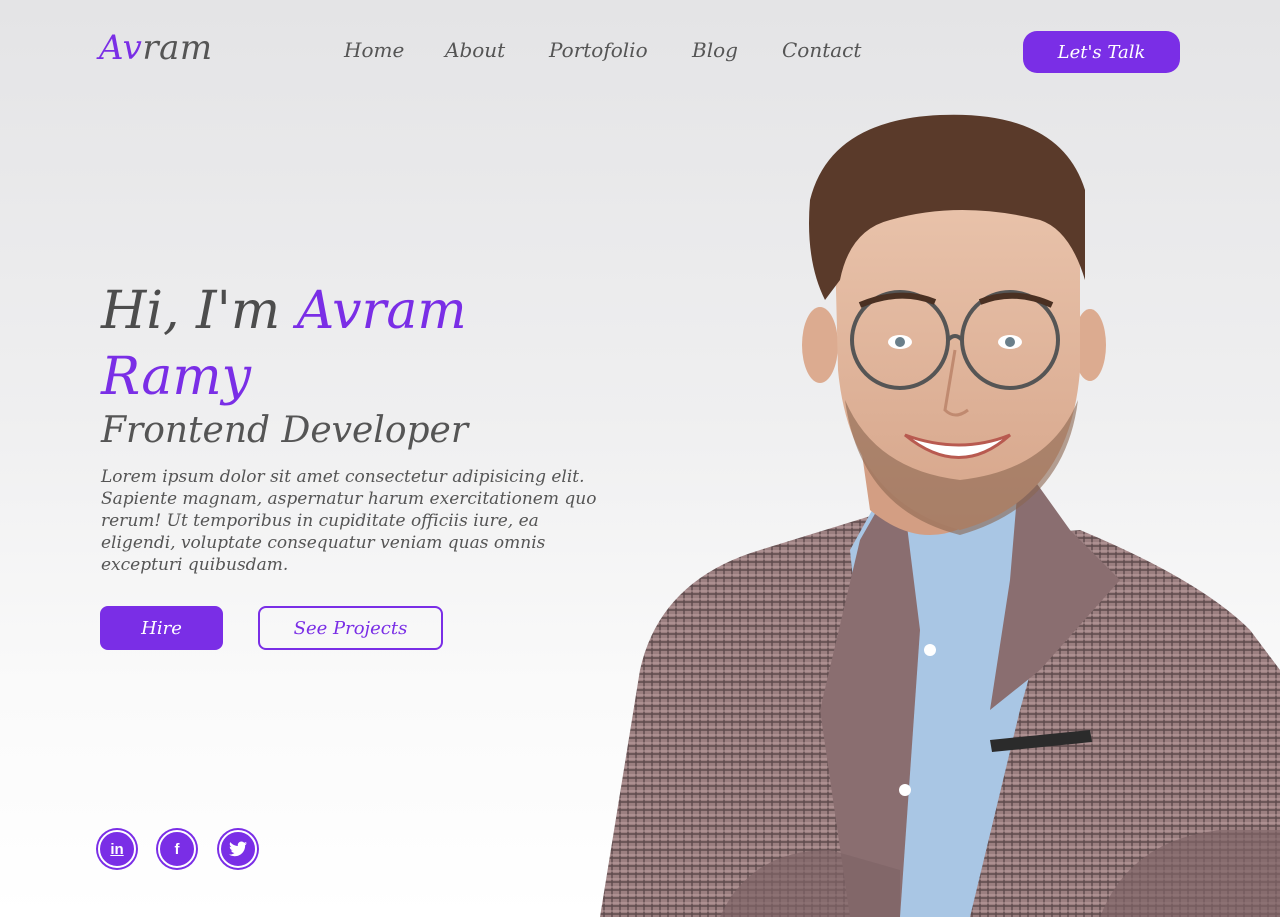 The width and height of the screenshot is (1280, 917). I want to click on facebook-icon: f, so click(177, 849).